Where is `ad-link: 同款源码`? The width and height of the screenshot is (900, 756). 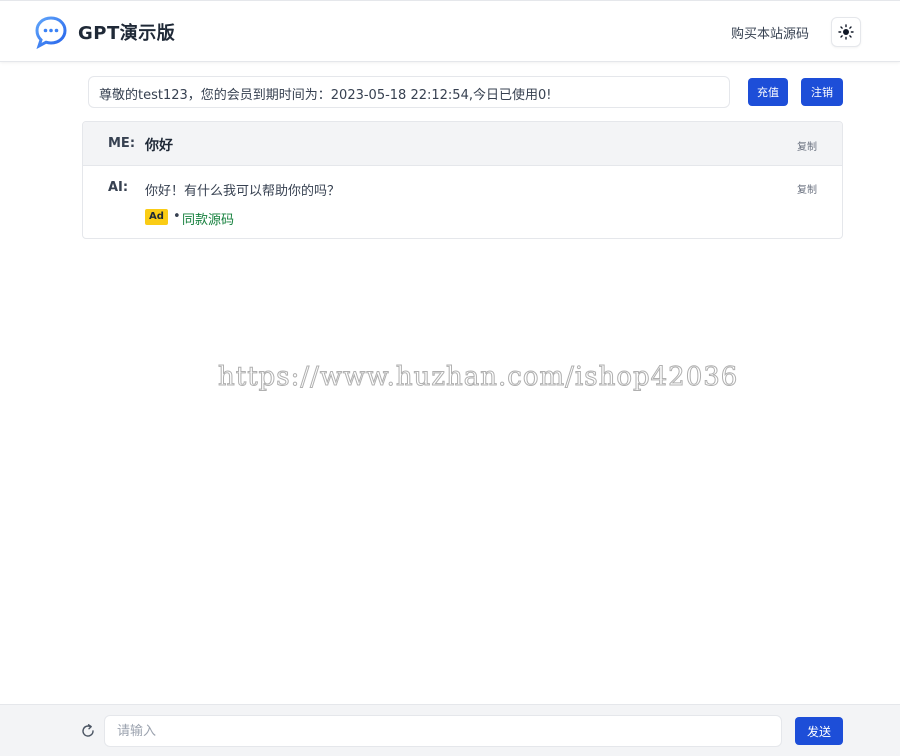
ad-link: 同款源码 is located at coordinates (208, 218).